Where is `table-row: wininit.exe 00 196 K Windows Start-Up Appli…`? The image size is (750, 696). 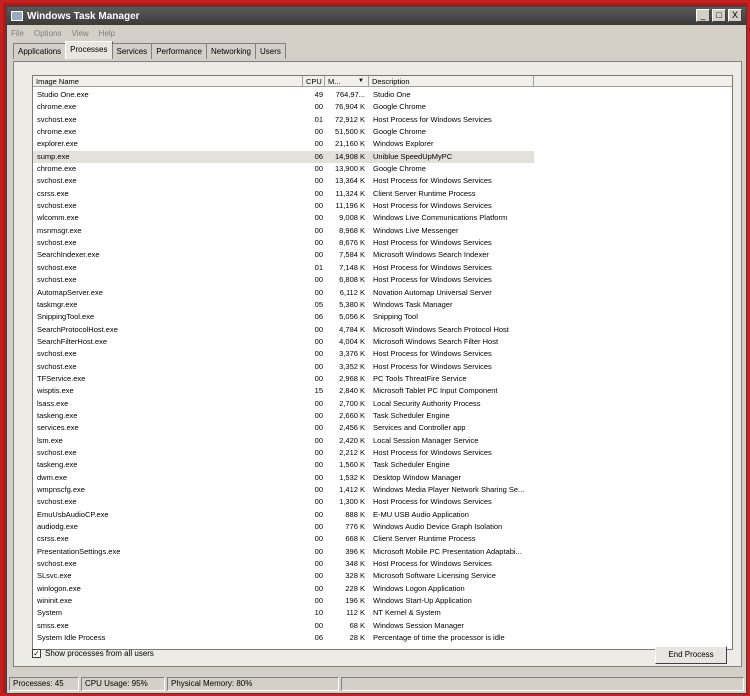
table-row: wininit.exe 00 196 K Windows Start-Up Appli… is located at coordinates (382, 601).